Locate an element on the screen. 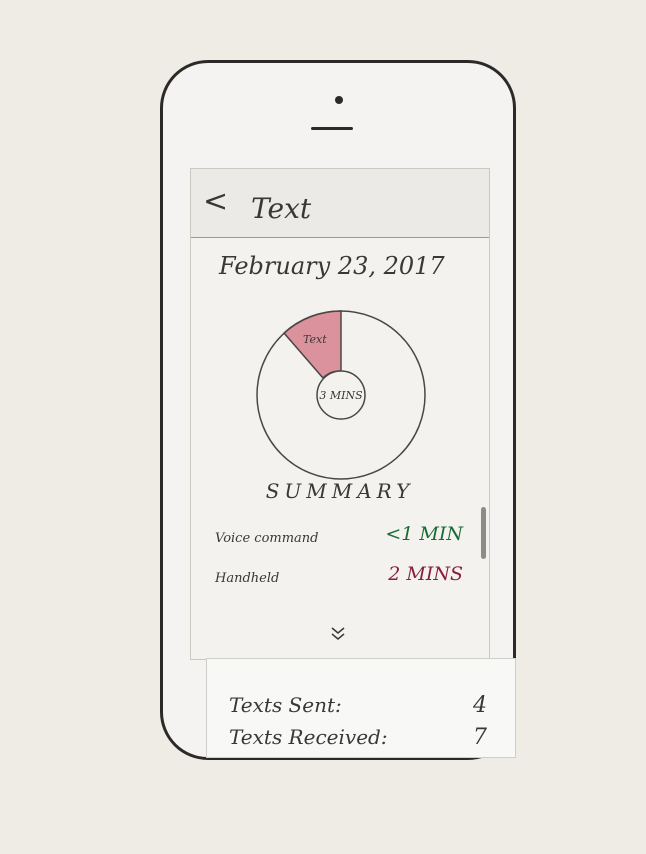 The image size is (646, 854). usage-donut-chart: Text 3 MINS is located at coordinates (341, 395).